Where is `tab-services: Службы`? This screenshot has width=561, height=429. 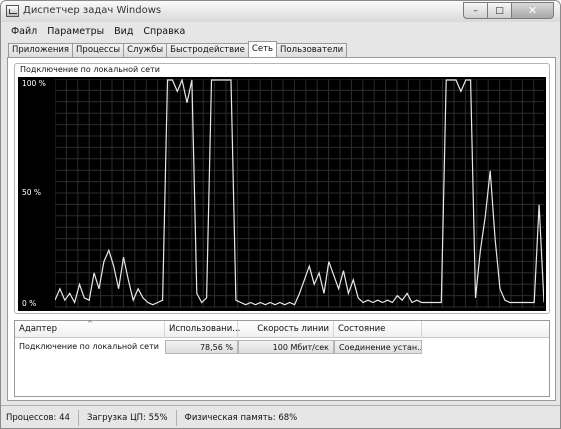 tab-services: Службы is located at coordinates (145, 50).